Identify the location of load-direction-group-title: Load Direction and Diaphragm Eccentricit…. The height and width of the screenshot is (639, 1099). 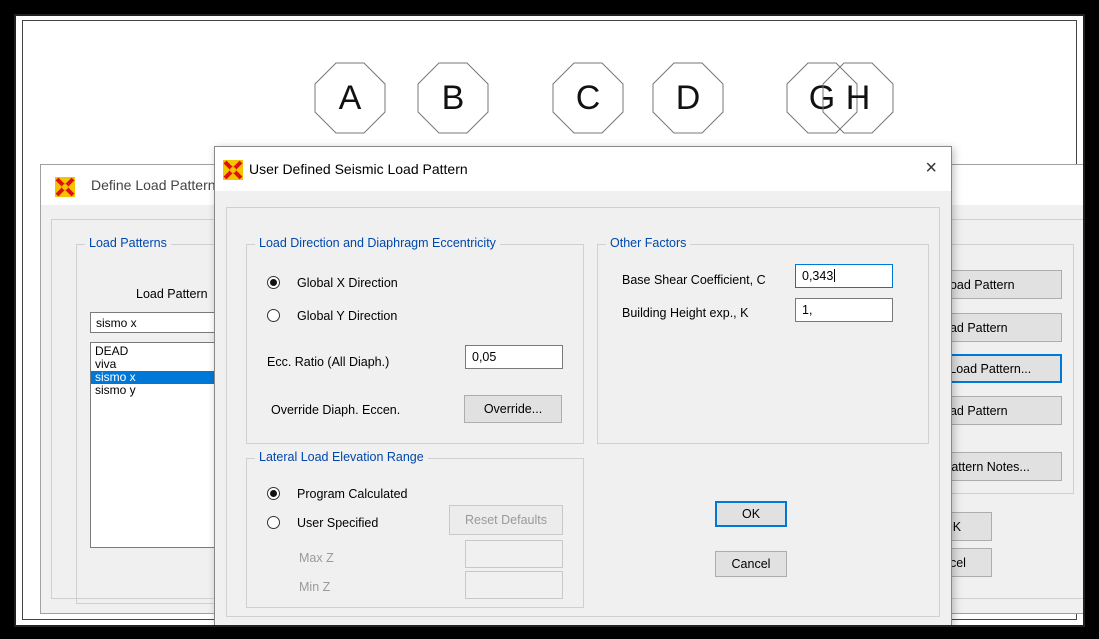
(377, 243).